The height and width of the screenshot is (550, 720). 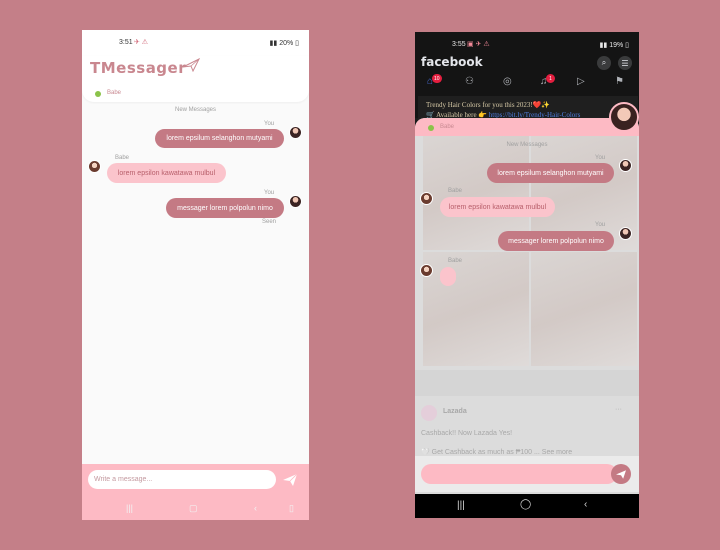 What do you see at coordinates (437, 78) in the screenshot?
I see `home-badge: 10` at bounding box center [437, 78].